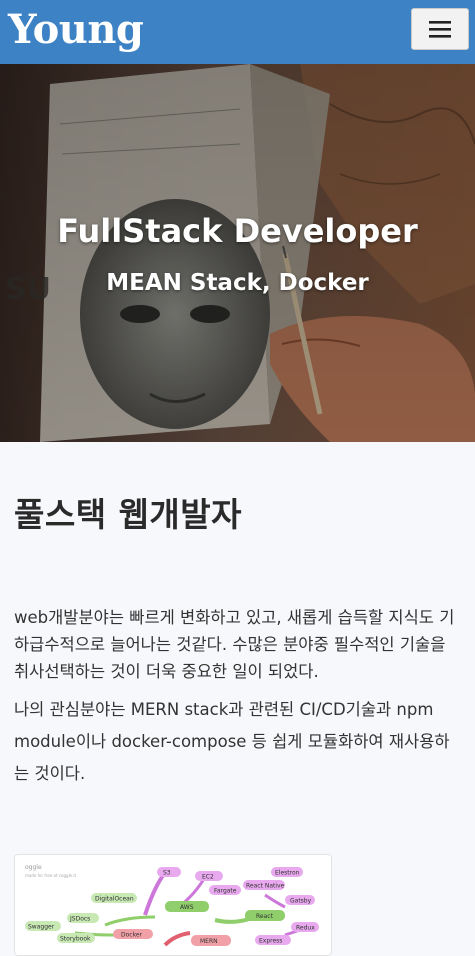  What do you see at coordinates (167, 873) in the screenshot?
I see `svg-text: S3` at bounding box center [167, 873].